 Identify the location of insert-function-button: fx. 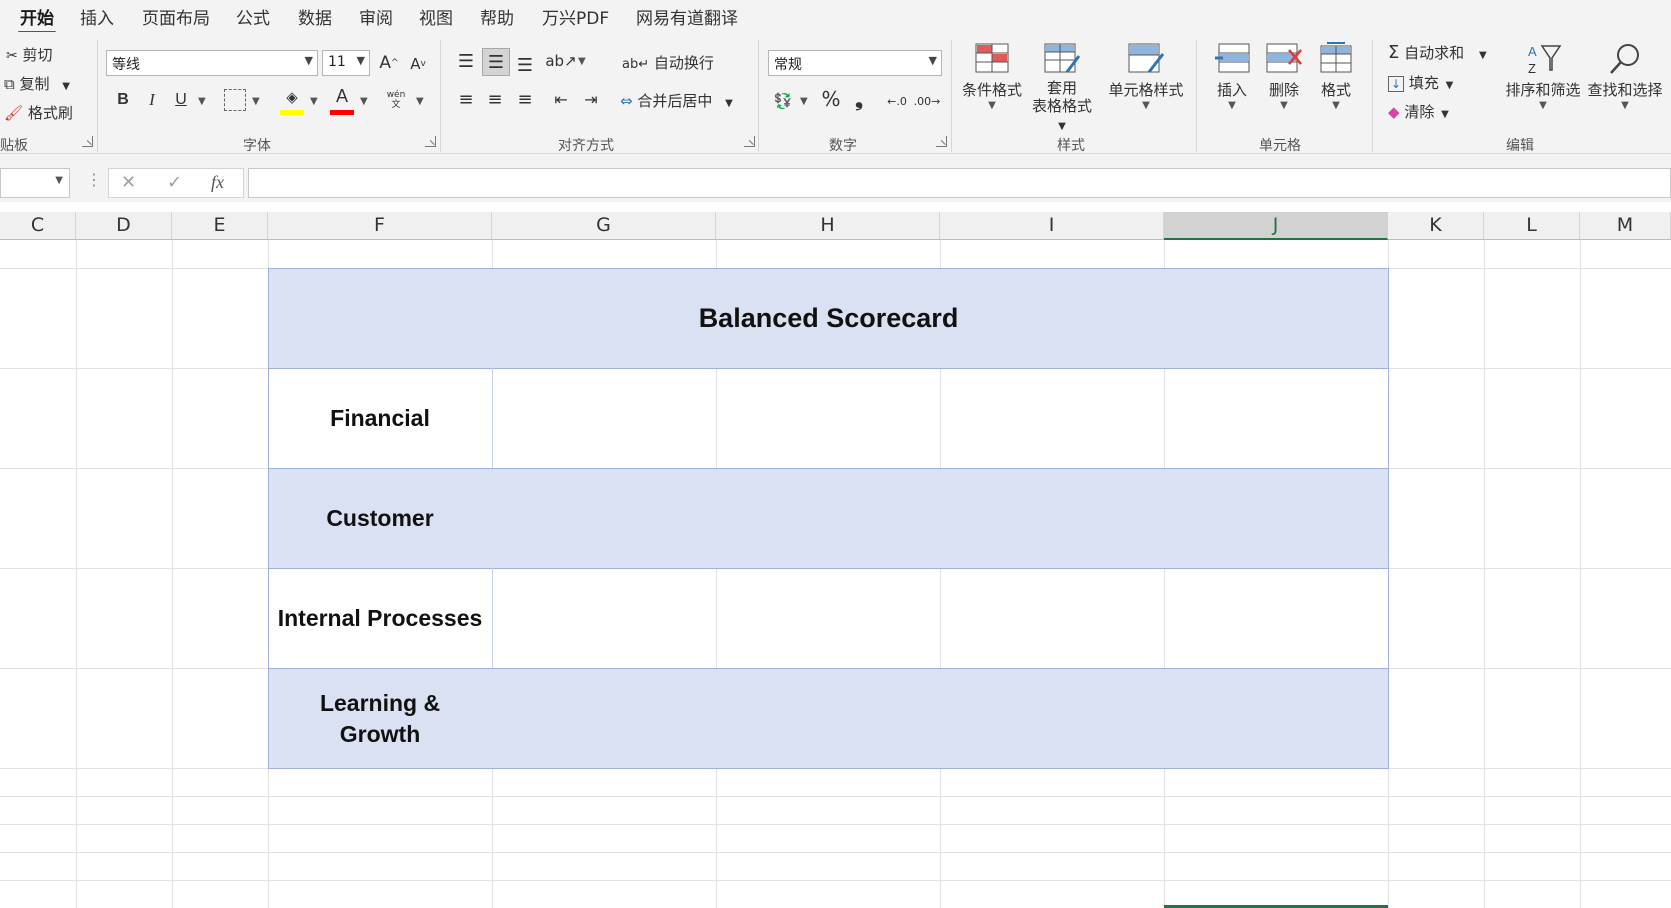
(217, 182).